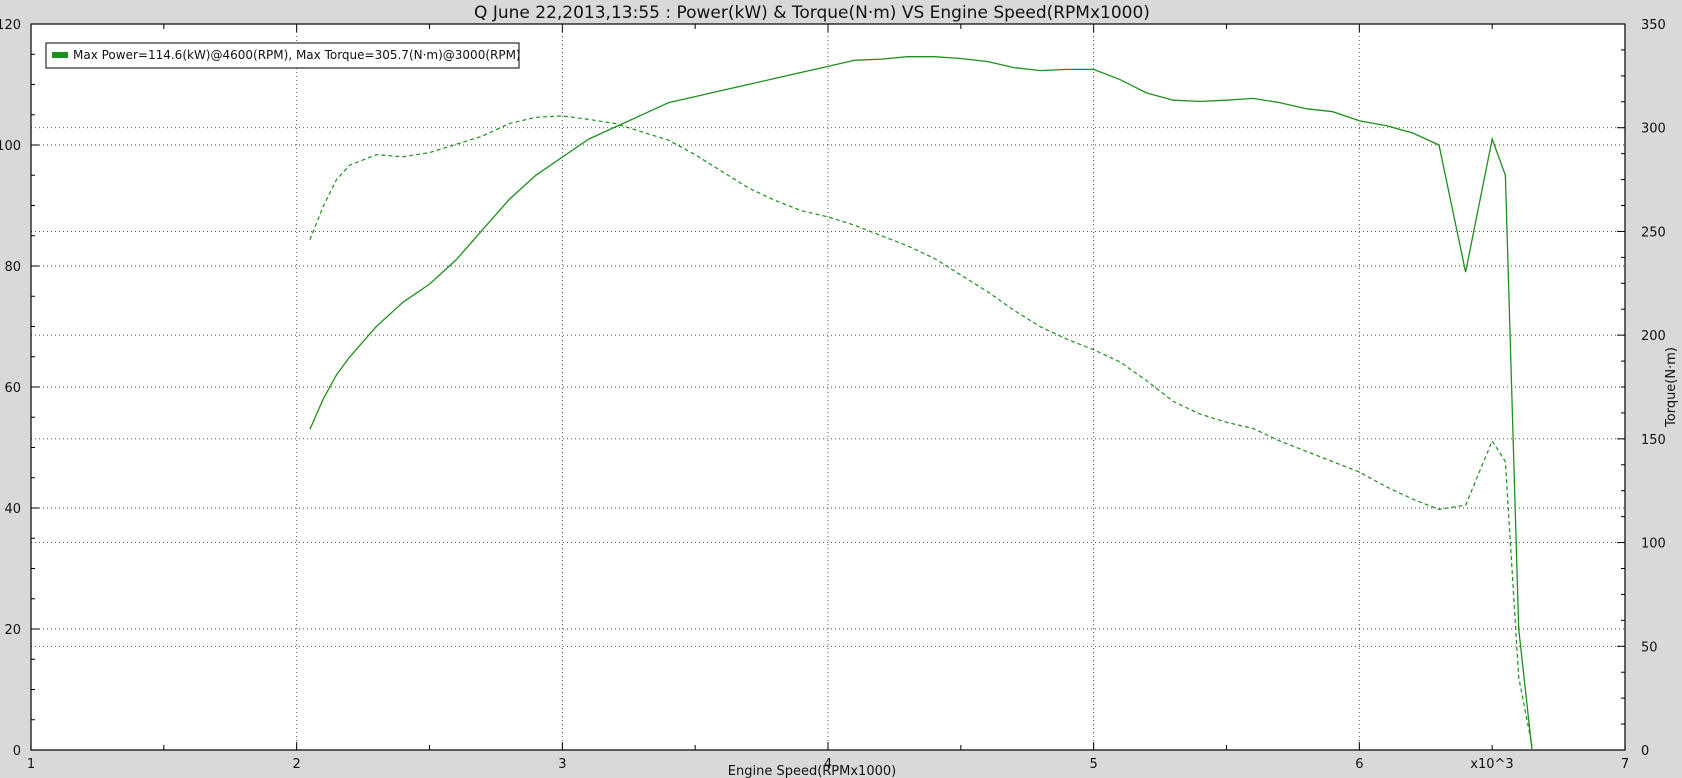 The width and height of the screenshot is (1682, 778). Describe the element at coordinates (17, 751) in the screenshot. I see `y-left-tick-label: 0` at that location.